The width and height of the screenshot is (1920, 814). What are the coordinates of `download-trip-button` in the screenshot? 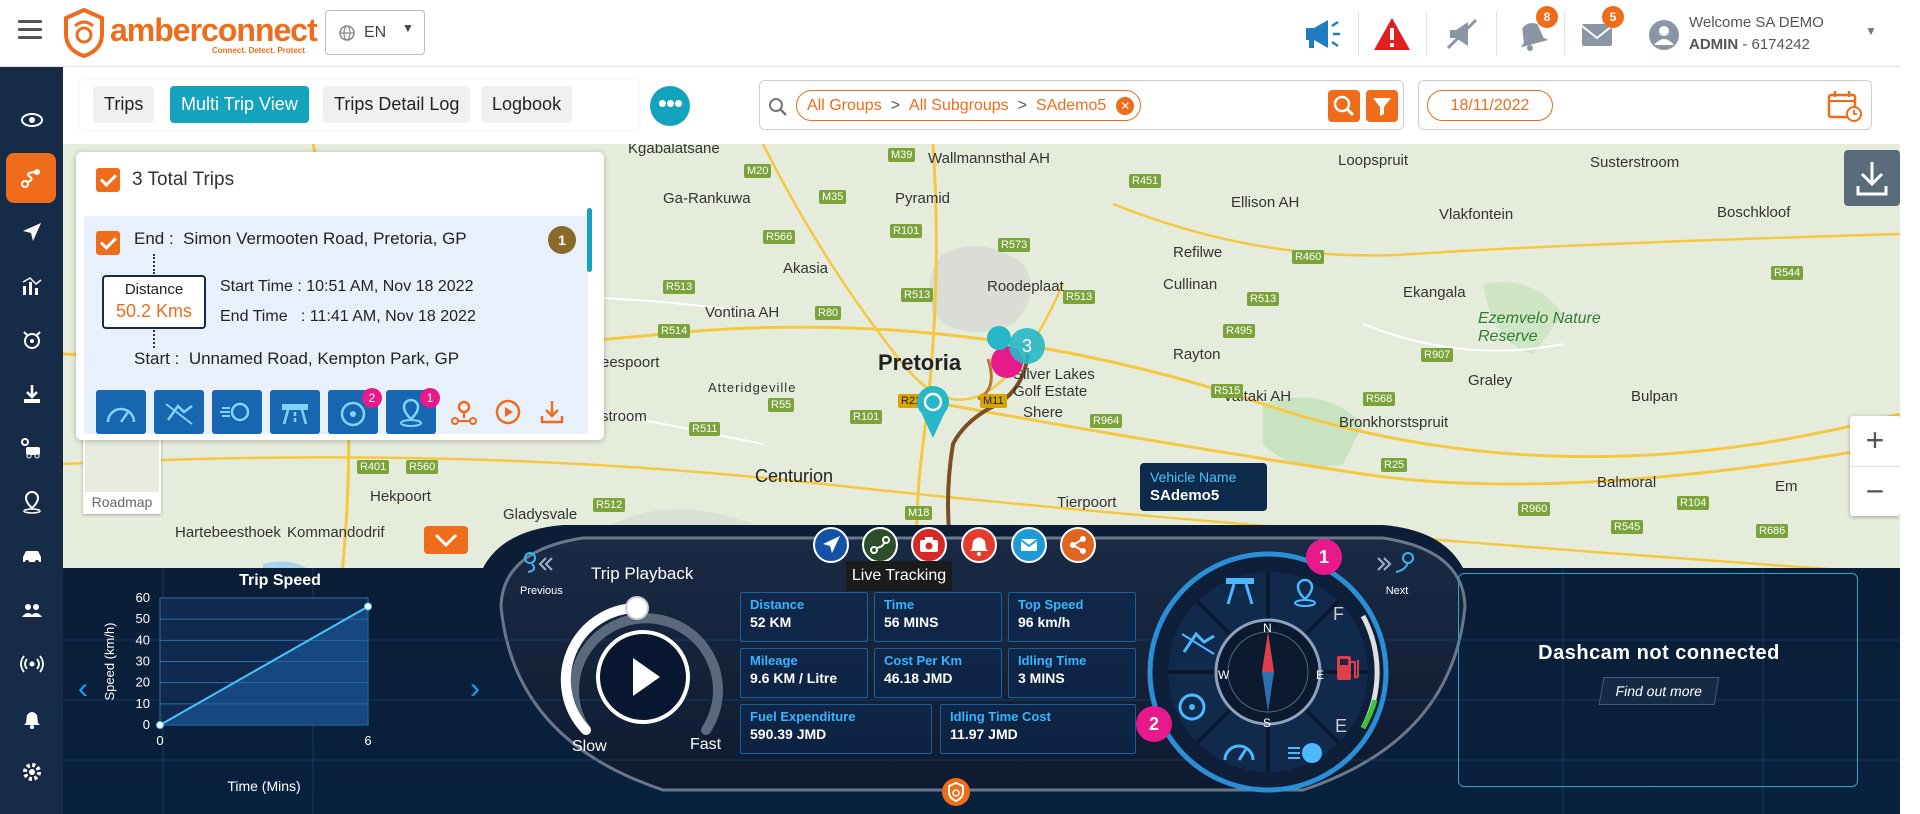 It's located at (552, 412).